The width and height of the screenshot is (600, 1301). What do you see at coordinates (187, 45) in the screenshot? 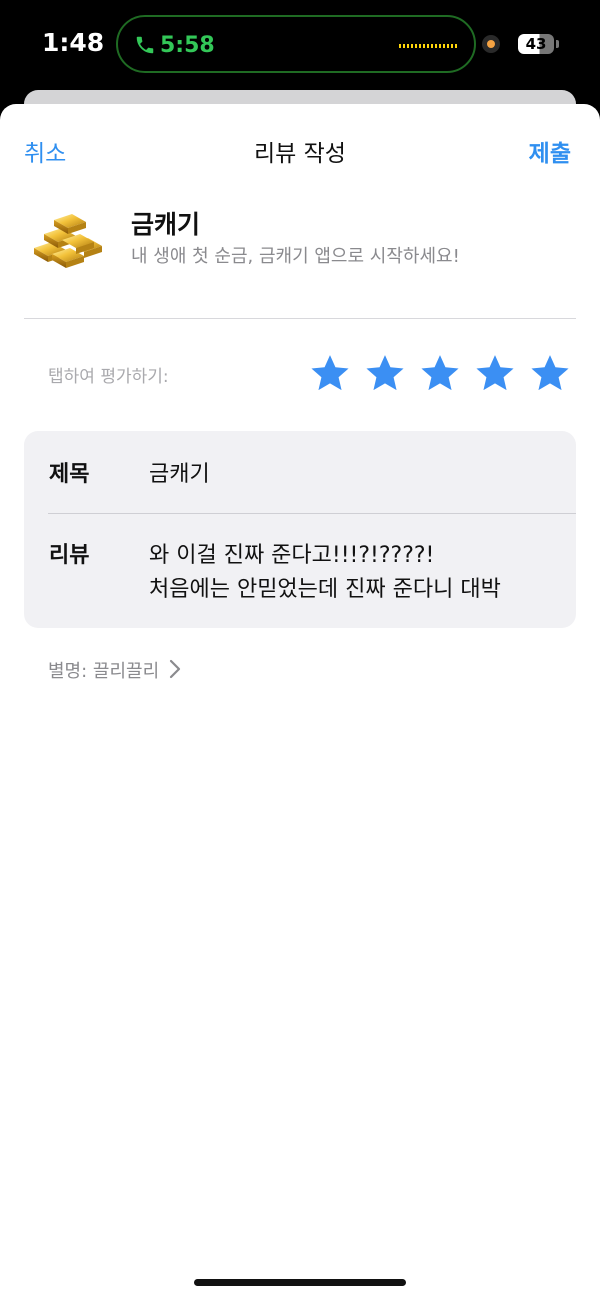
I see `call-timer: 5:58` at bounding box center [187, 45].